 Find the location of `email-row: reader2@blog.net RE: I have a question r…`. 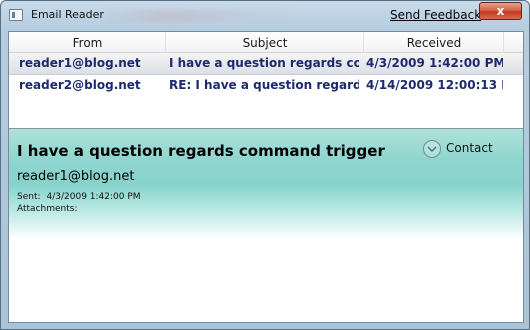

email-row: reader2@blog.net RE: I have a question r… is located at coordinates (266, 86).